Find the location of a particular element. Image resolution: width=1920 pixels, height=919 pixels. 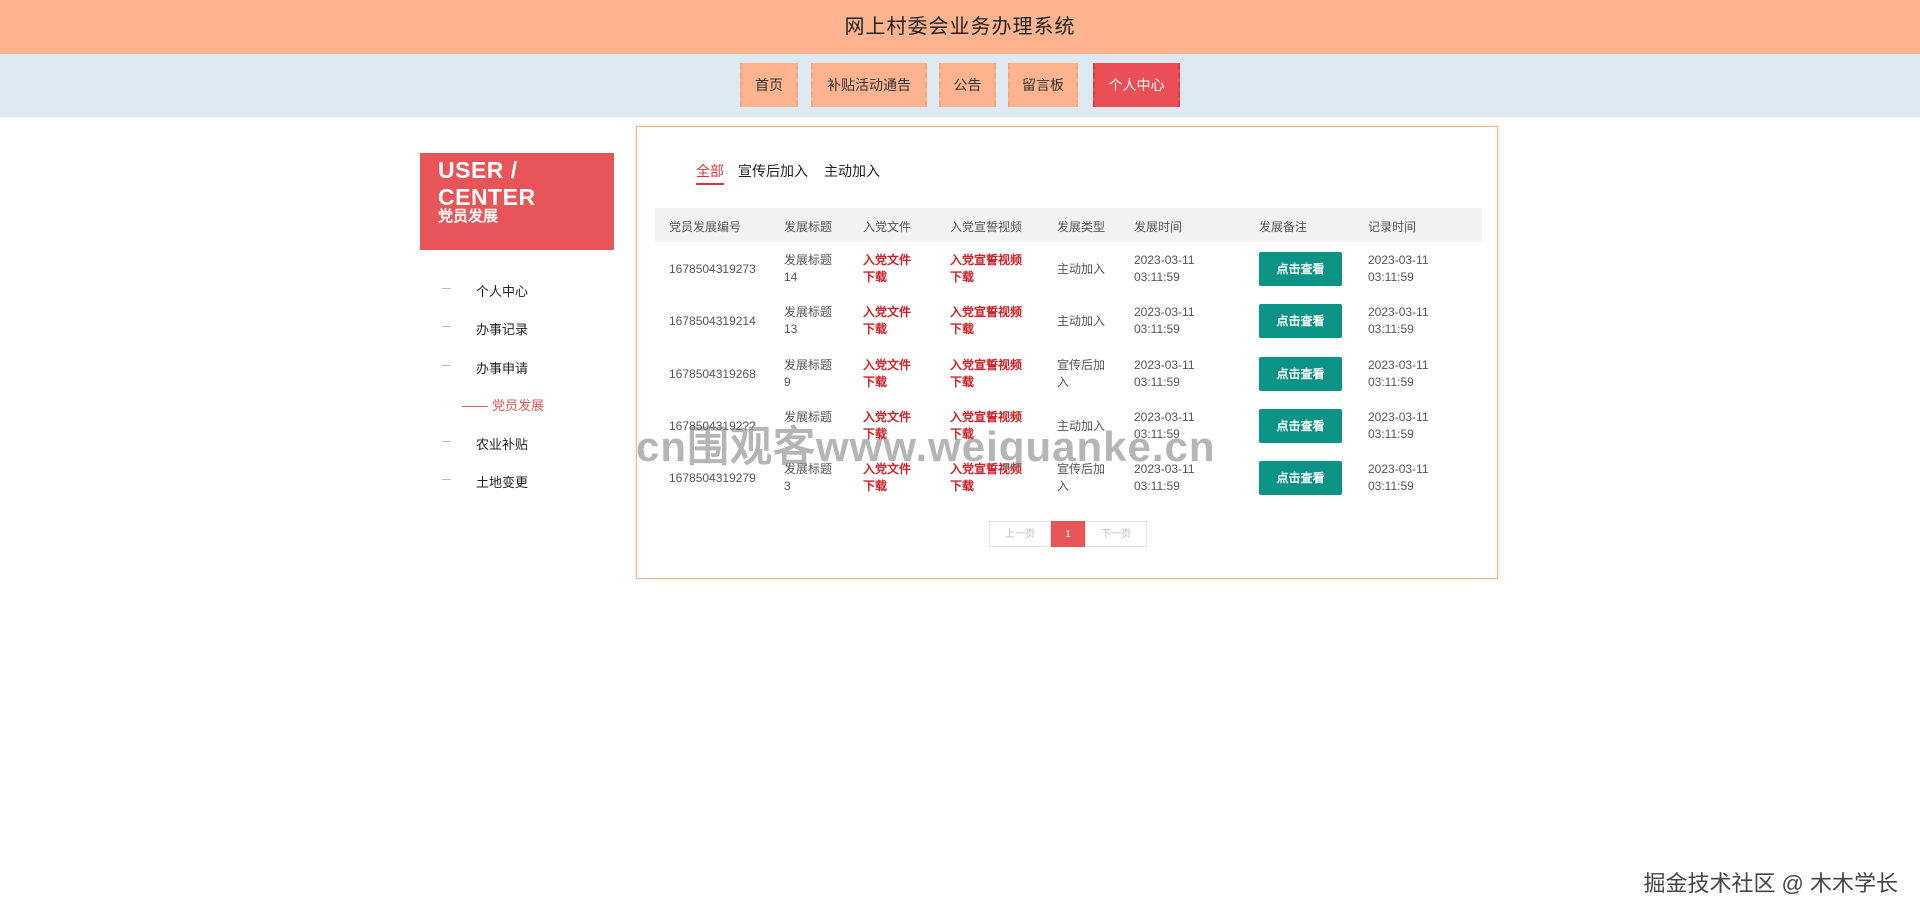

dev-id-cell: 1678504319214 is located at coordinates (712, 321).